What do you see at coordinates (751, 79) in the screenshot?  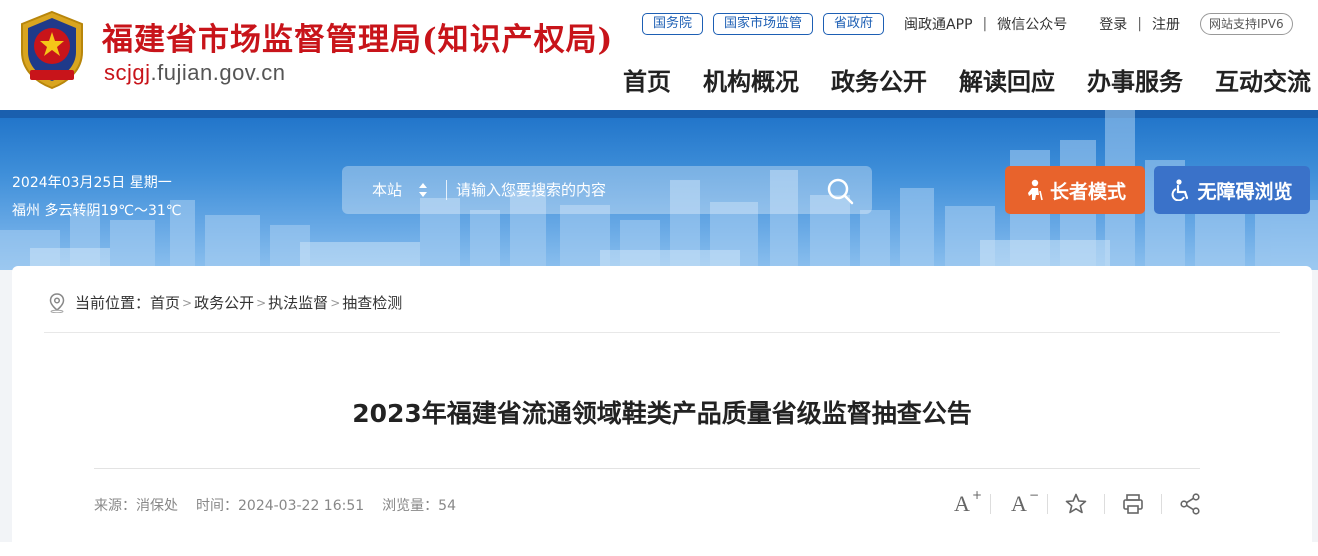 I see `nav-about: 机构概况` at bounding box center [751, 79].